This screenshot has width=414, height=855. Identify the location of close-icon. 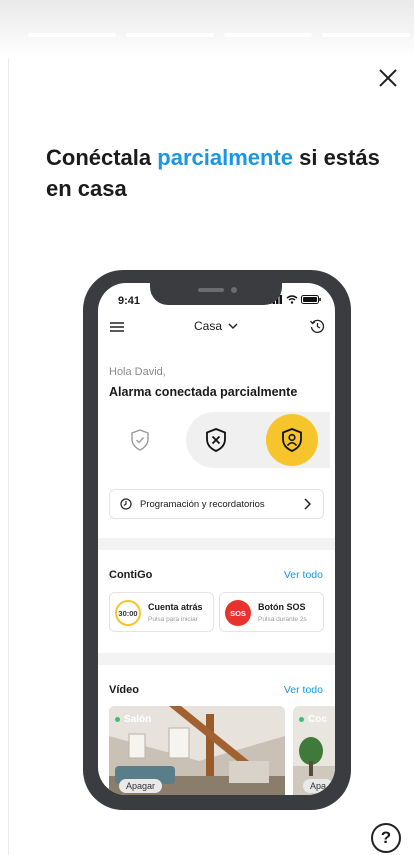
(388, 78).